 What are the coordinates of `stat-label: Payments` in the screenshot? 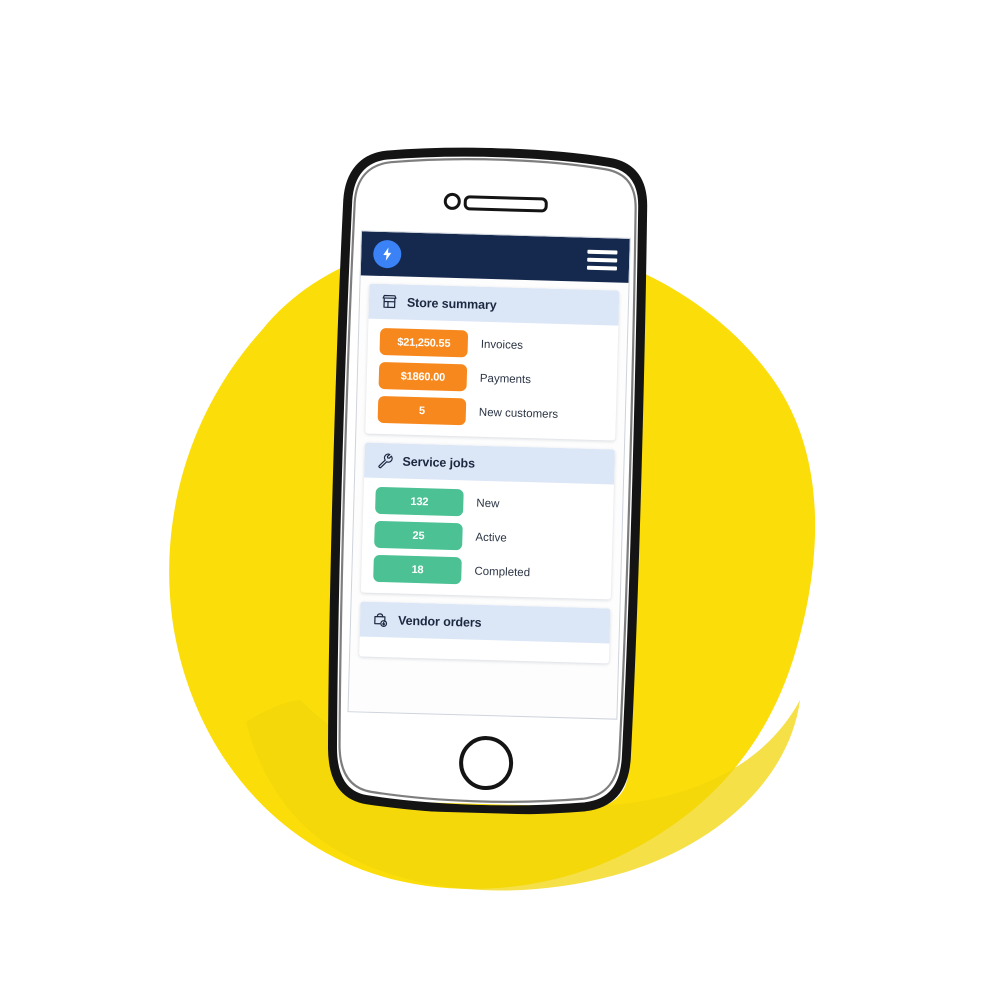 It's located at (505, 379).